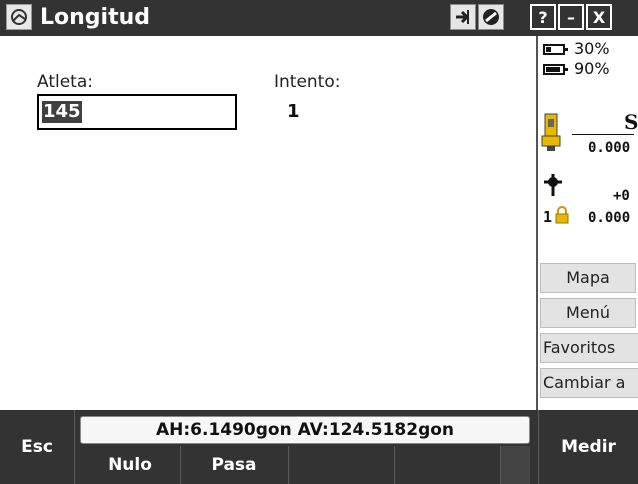 This screenshot has width=638, height=484. I want to click on target-offset: +0, so click(621, 196).